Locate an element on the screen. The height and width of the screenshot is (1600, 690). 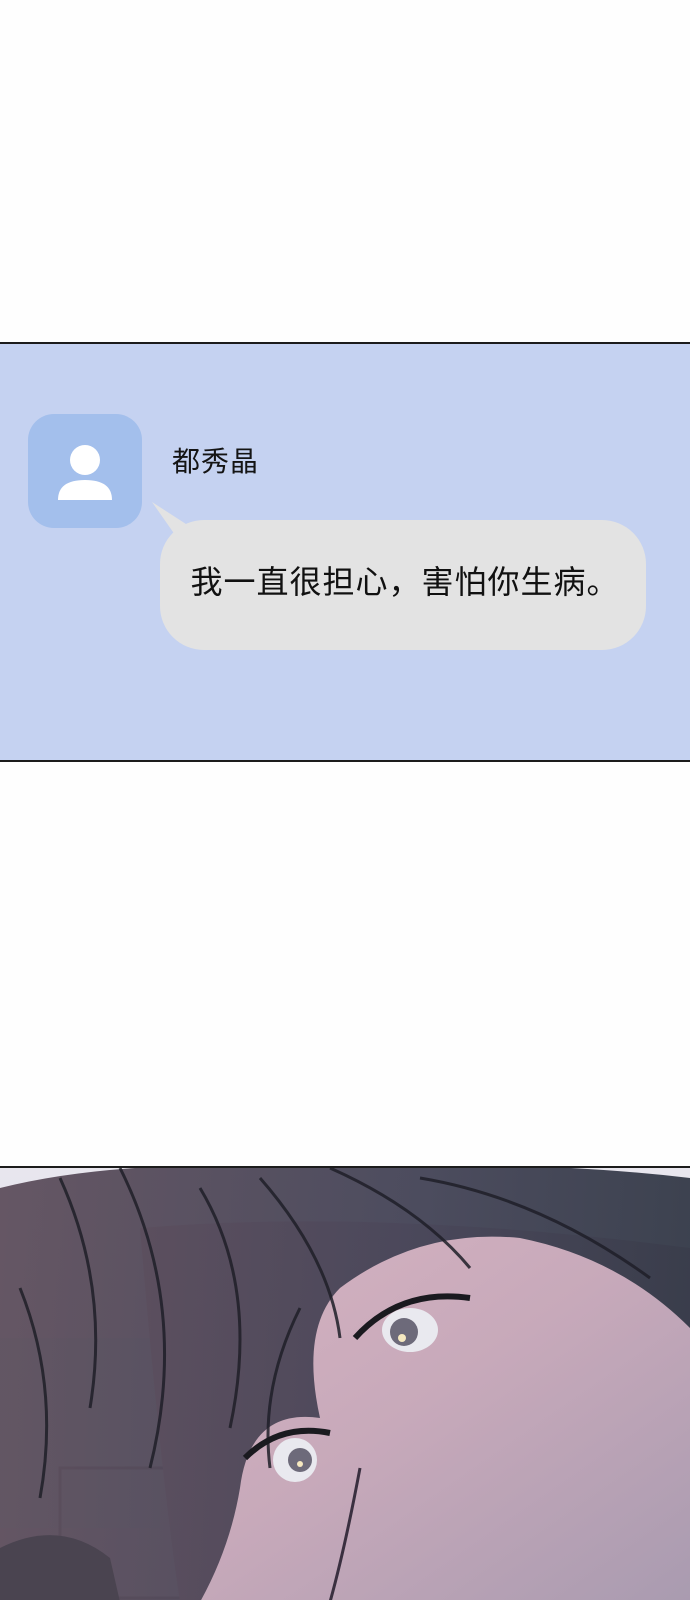
contact-avatar is located at coordinates (85, 471).